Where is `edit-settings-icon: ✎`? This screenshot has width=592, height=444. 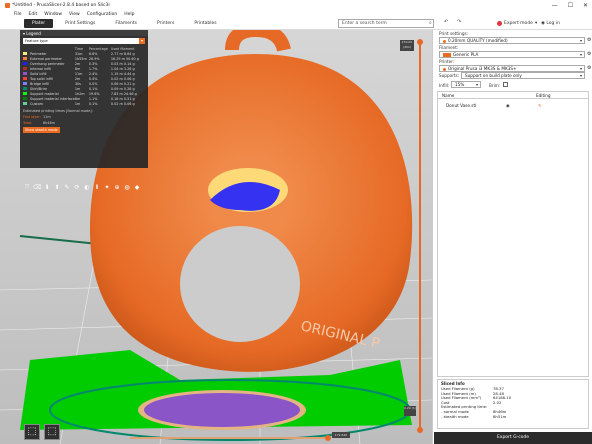
edit-settings-icon: ✎ is located at coordinates (540, 105).